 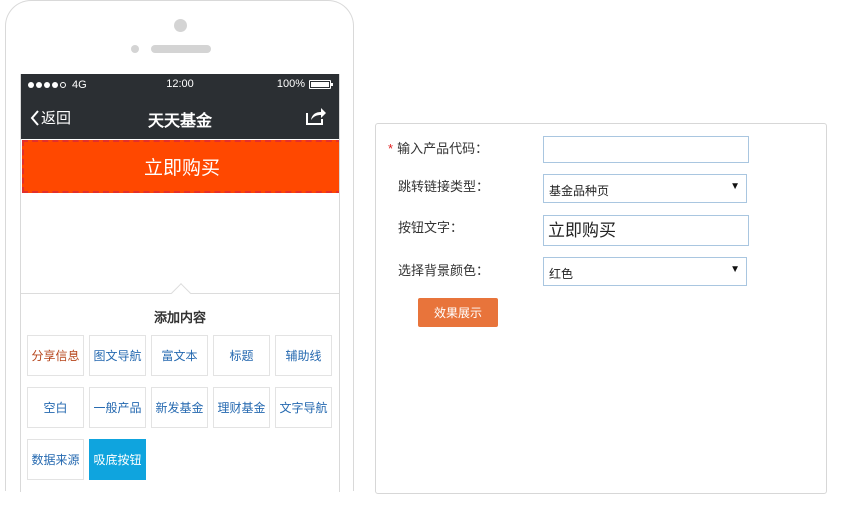 What do you see at coordinates (179, 317) in the screenshot?
I see `add-content-title: 添加内容` at bounding box center [179, 317].